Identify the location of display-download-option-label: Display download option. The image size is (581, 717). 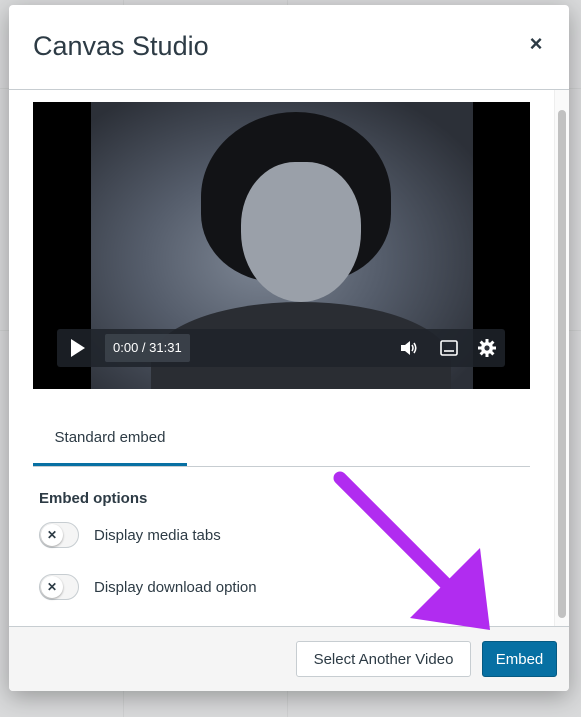
(175, 587).